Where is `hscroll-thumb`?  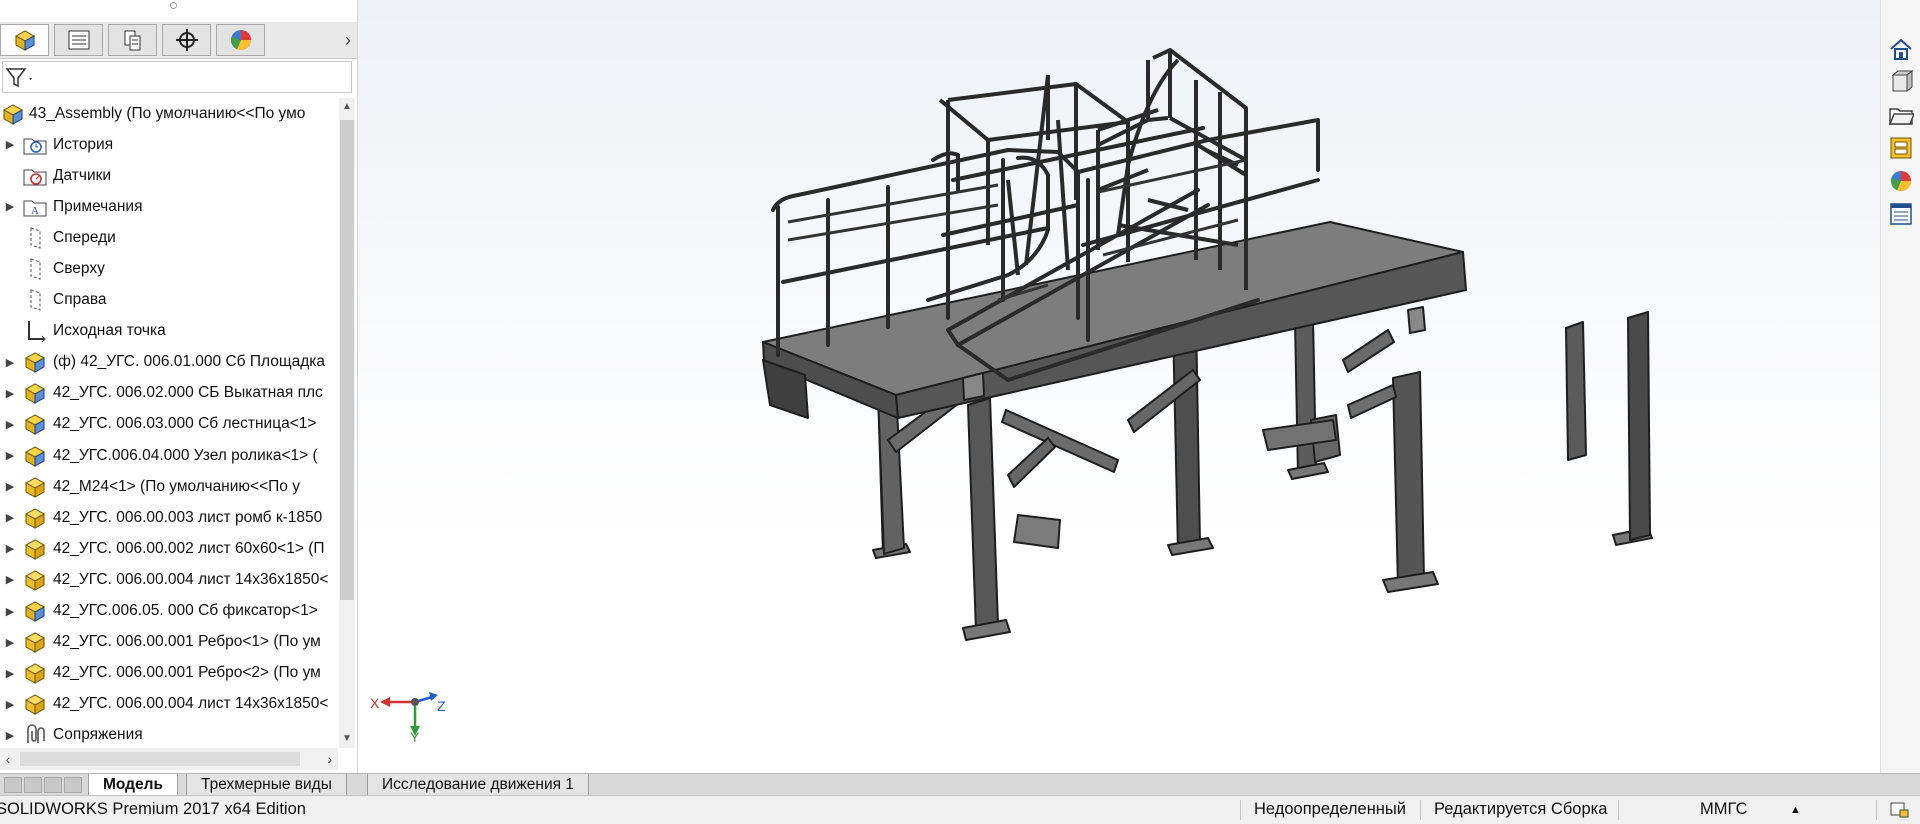 hscroll-thumb is located at coordinates (160, 759).